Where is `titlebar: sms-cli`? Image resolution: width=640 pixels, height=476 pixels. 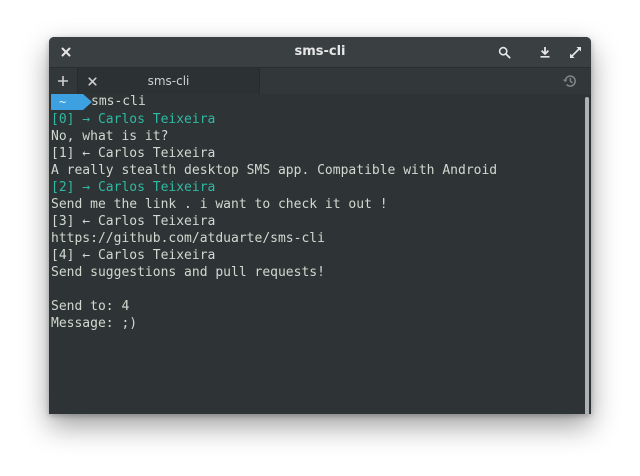 titlebar: sms-cli is located at coordinates (320, 52).